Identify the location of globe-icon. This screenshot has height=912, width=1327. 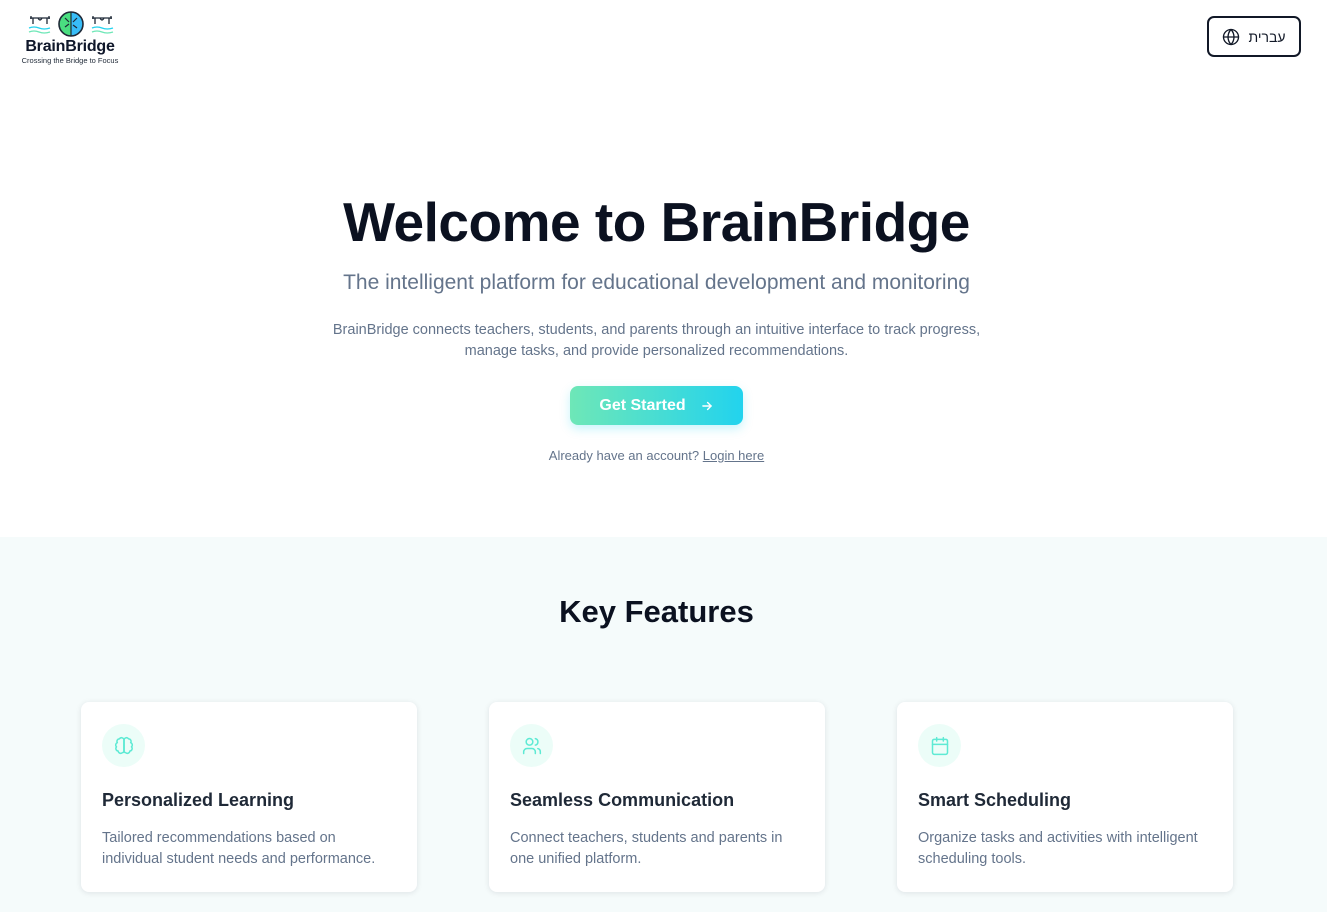
(1231, 36).